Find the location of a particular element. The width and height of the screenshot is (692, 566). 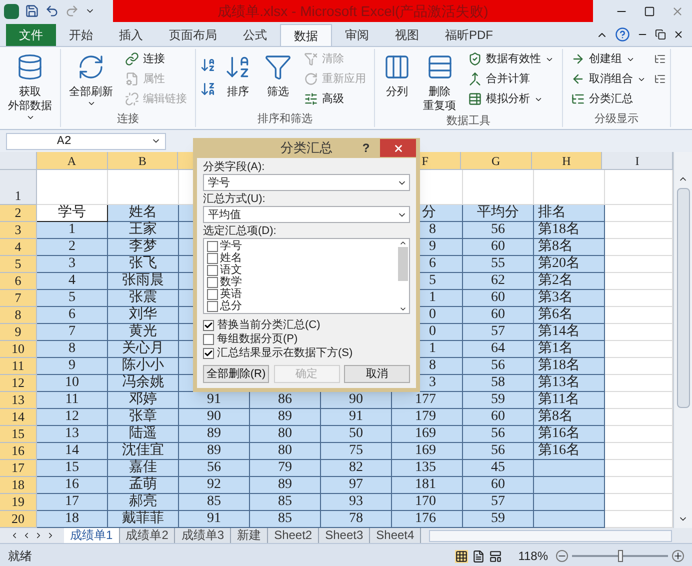

page-layout-icon is located at coordinates (479, 556).